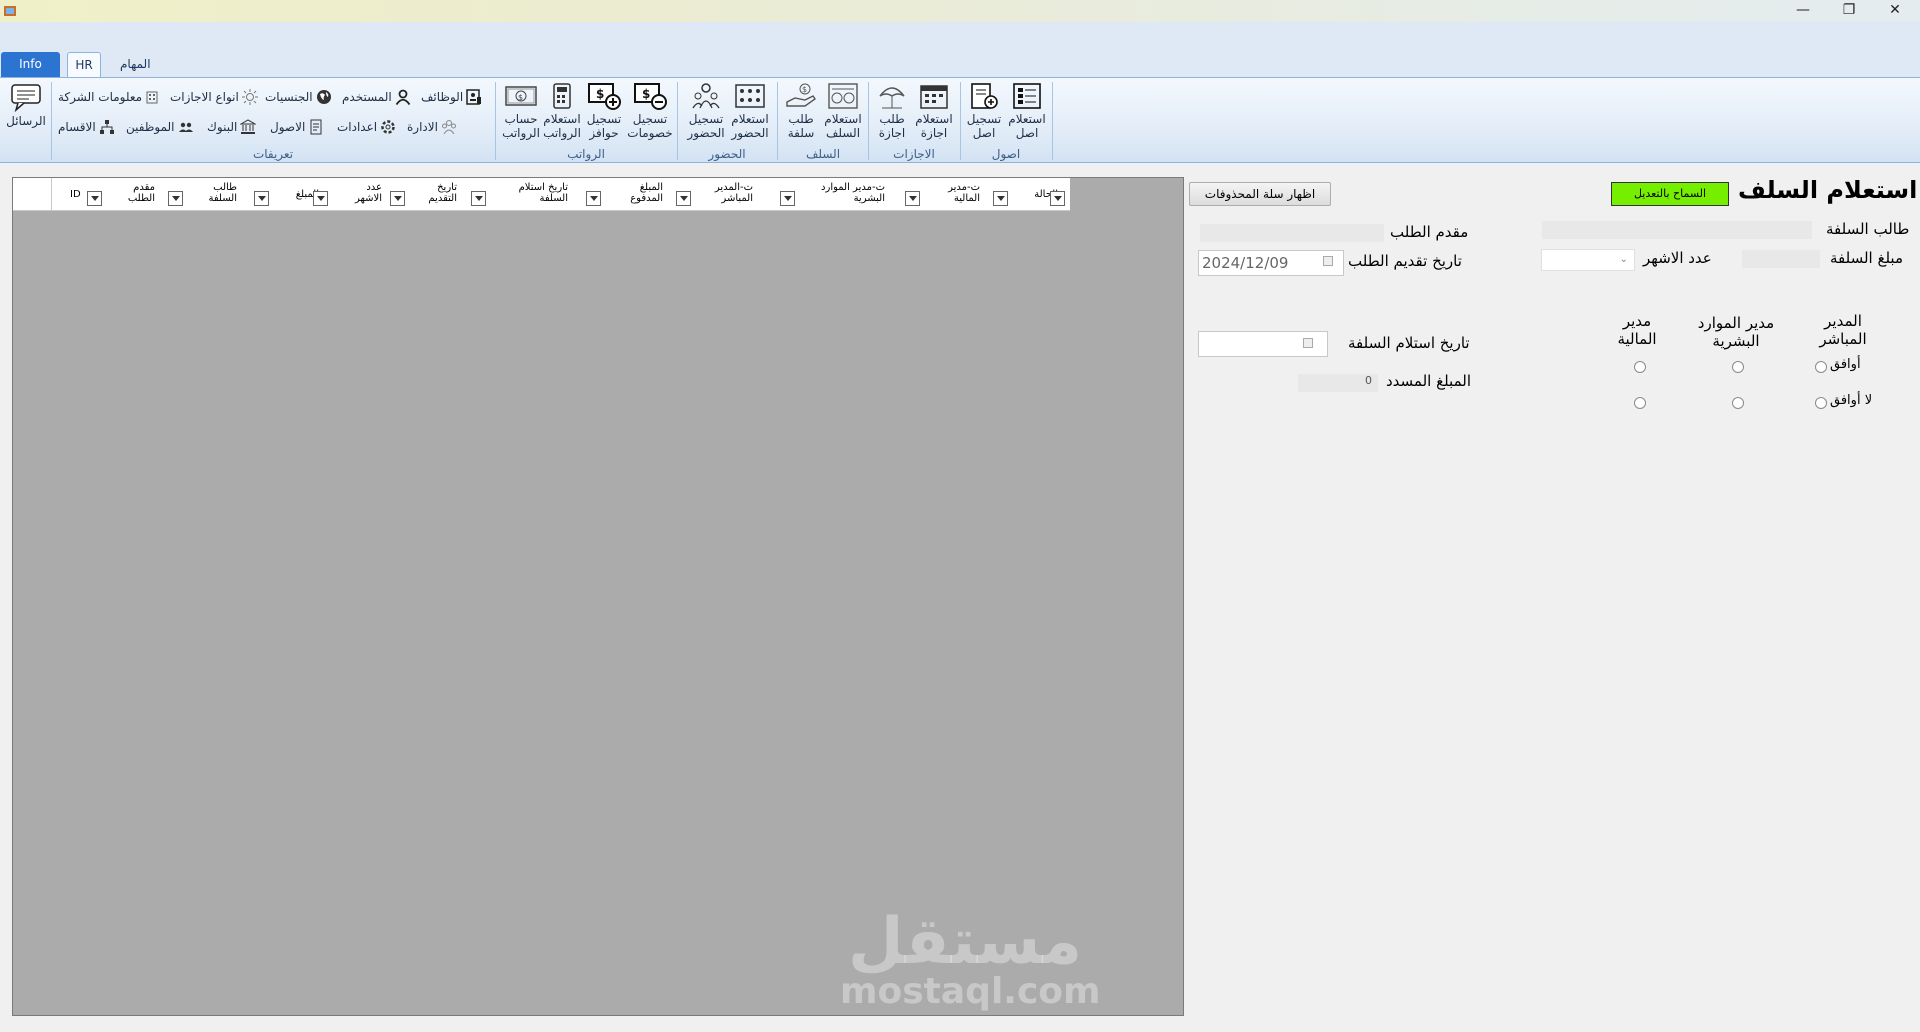 The width and height of the screenshot is (1920, 1032). I want to click on col-receive-date-filter, so click(593, 198).